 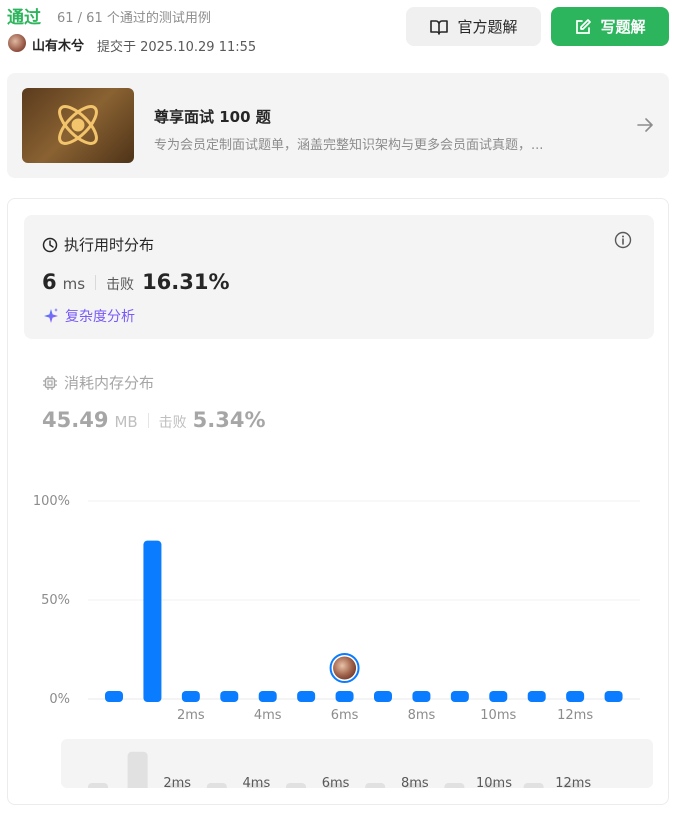 What do you see at coordinates (100, 317) in the screenshot?
I see `complexity-label: 复杂度分析` at bounding box center [100, 317].